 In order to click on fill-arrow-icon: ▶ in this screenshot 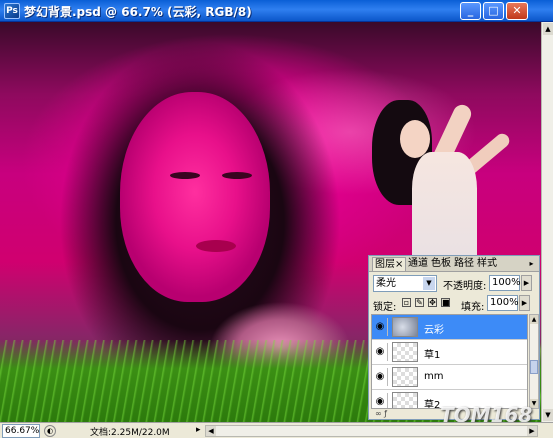, I will do `click(524, 303)`.